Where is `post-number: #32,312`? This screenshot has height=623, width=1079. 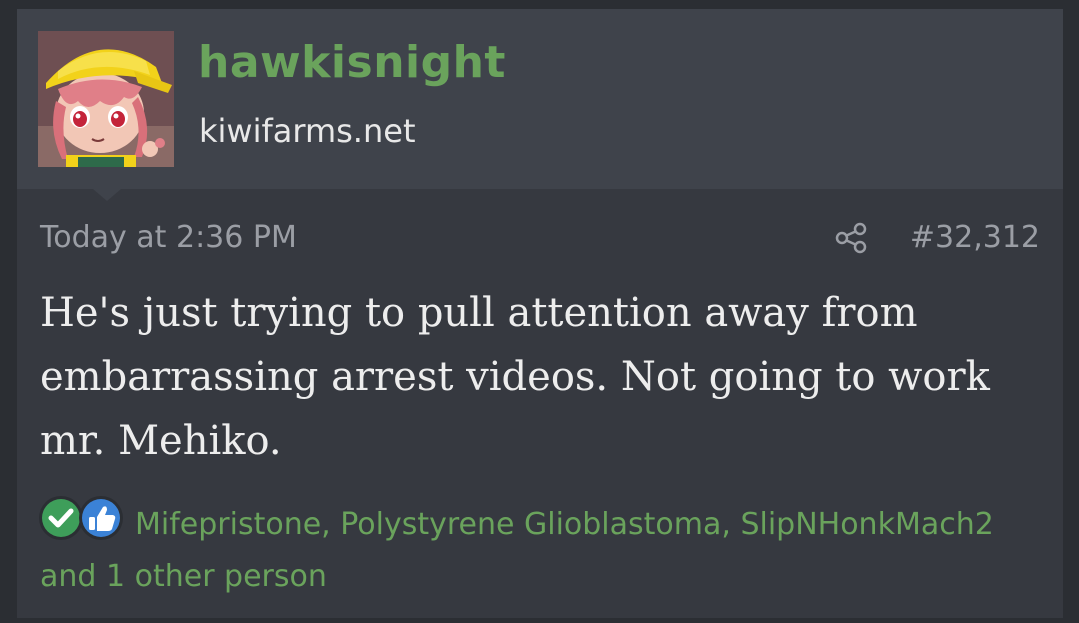 post-number: #32,312 is located at coordinates (975, 237).